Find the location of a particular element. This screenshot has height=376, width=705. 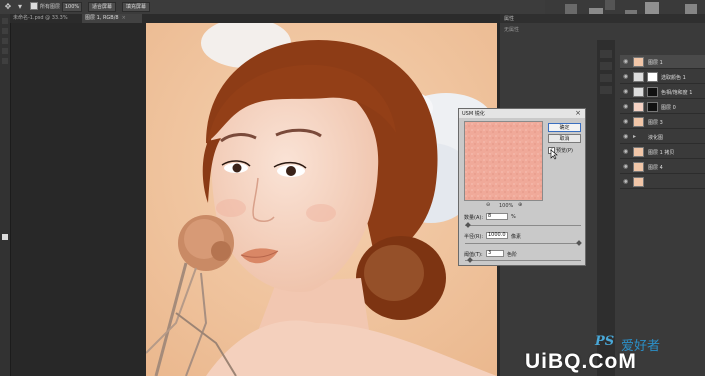

folder-icon: ▸ is located at coordinates (635, 136).